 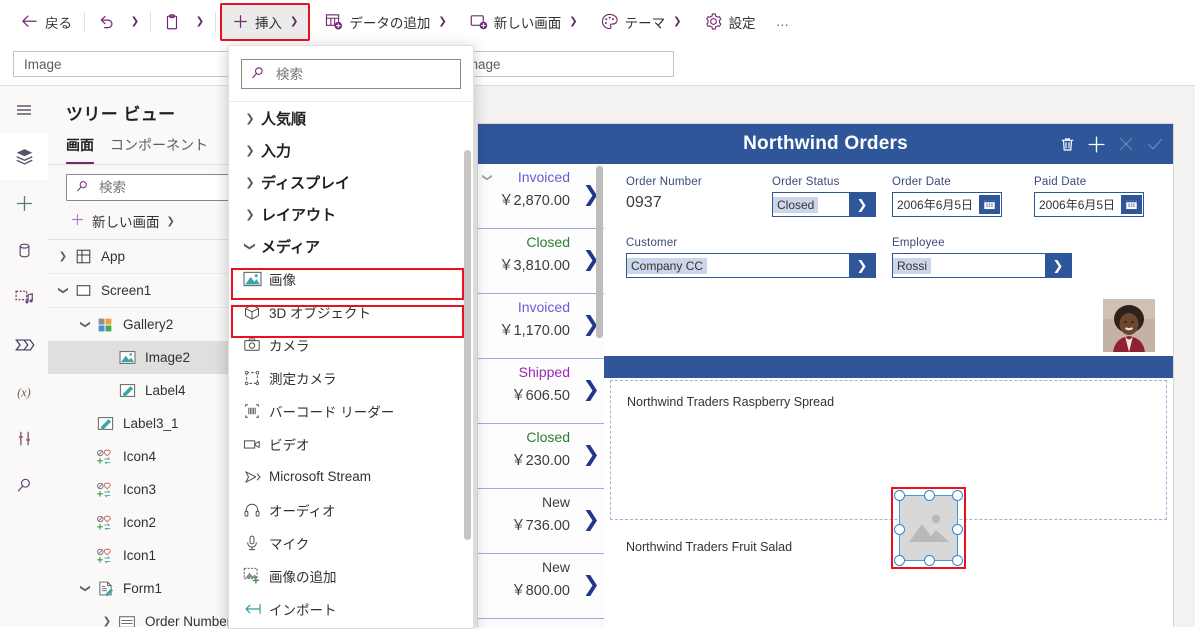 I want to click on add-icon, so click(x=1096, y=144).